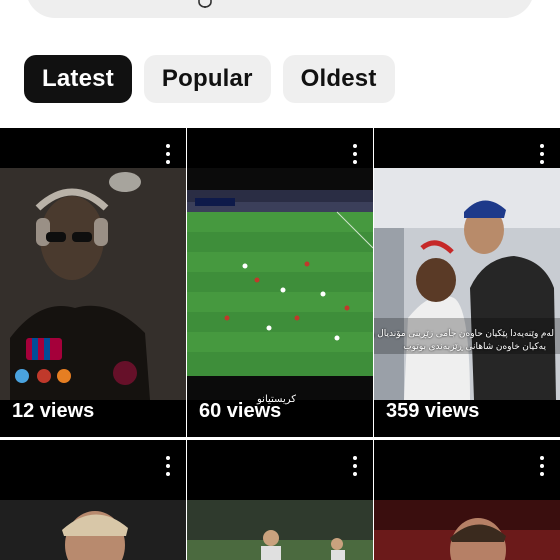 The height and width of the screenshot is (560, 560). Describe the element at coordinates (205, 4) in the screenshot. I see `microphone-icon` at that location.